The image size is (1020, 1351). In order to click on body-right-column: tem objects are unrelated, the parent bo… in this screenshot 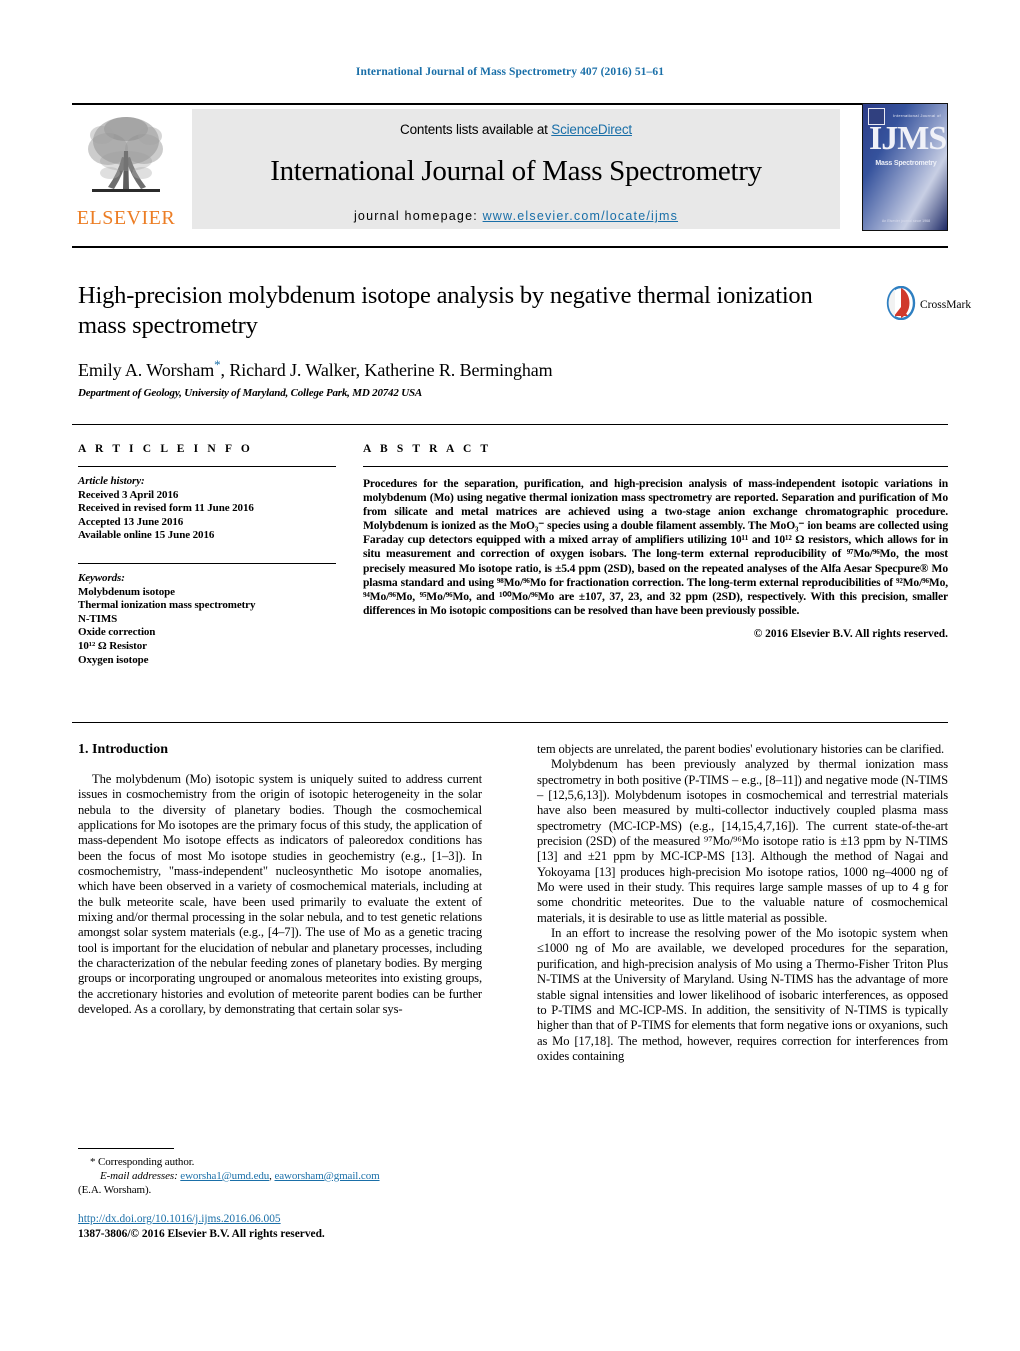, I will do `click(742, 903)`.